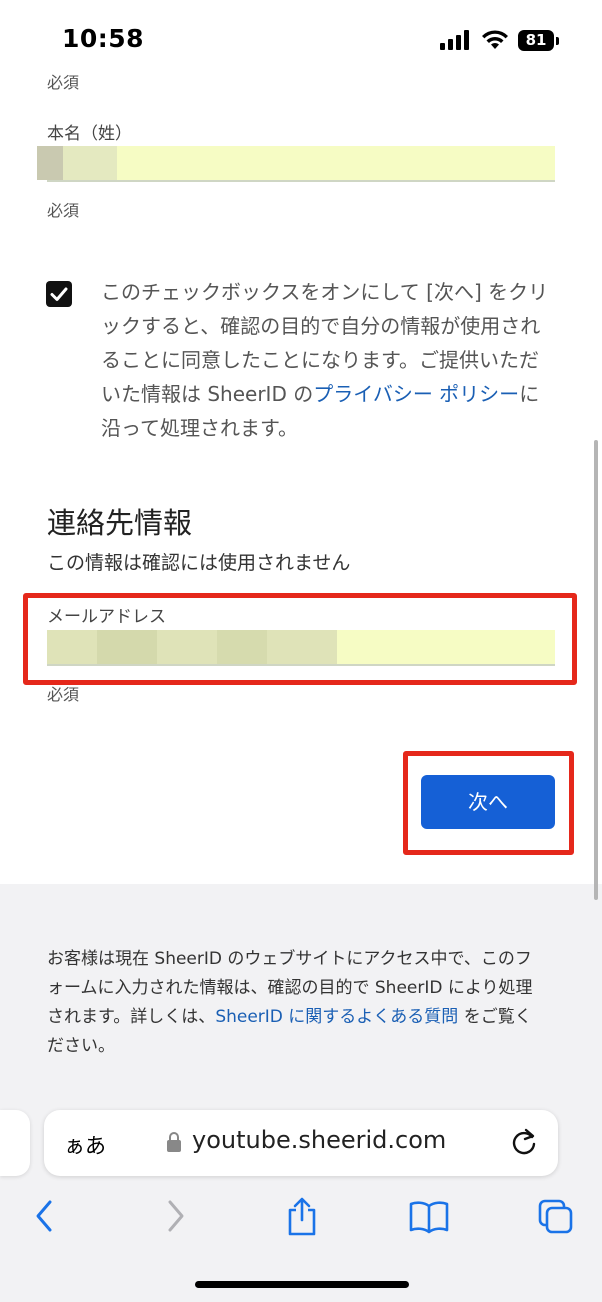 This screenshot has height=1302, width=602. I want to click on battery-icon: 81, so click(536, 40).